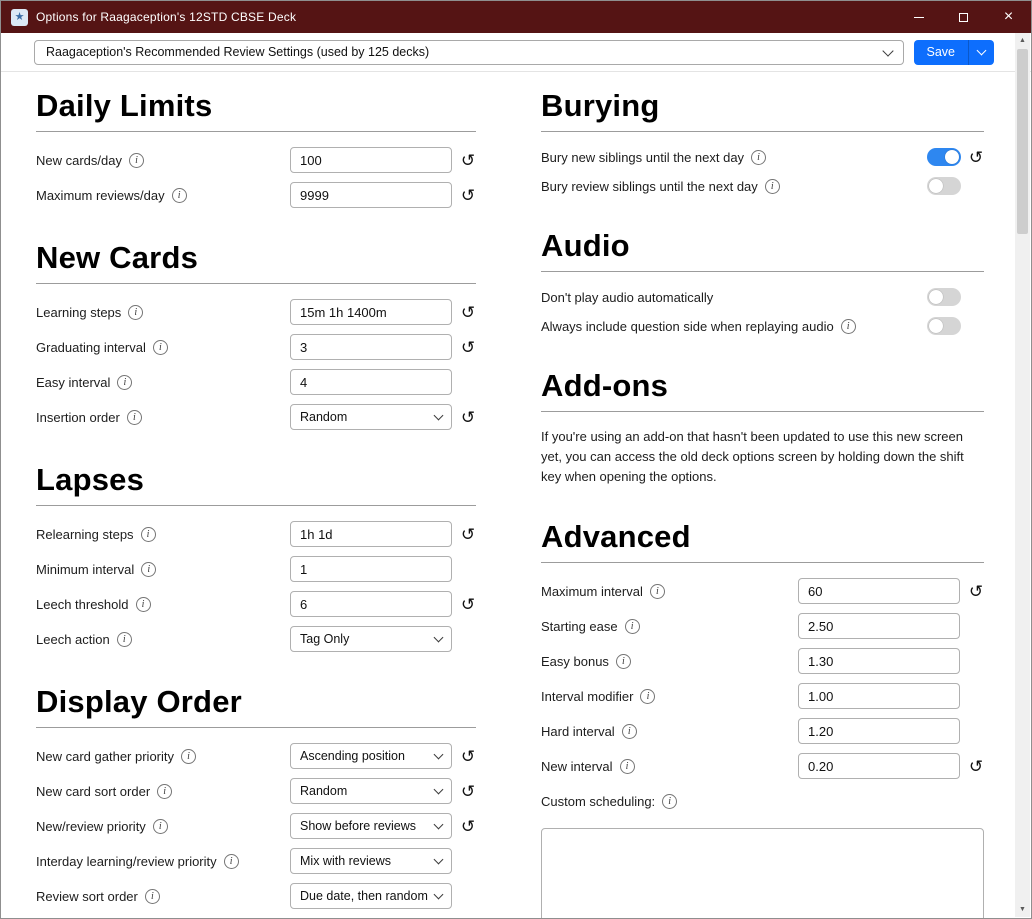 The width and height of the screenshot is (1032, 919). What do you see at coordinates (371, 861) in the screenshot?
I see `interday-priority-select: Mix with reviews` at bounding box center [371, 861].